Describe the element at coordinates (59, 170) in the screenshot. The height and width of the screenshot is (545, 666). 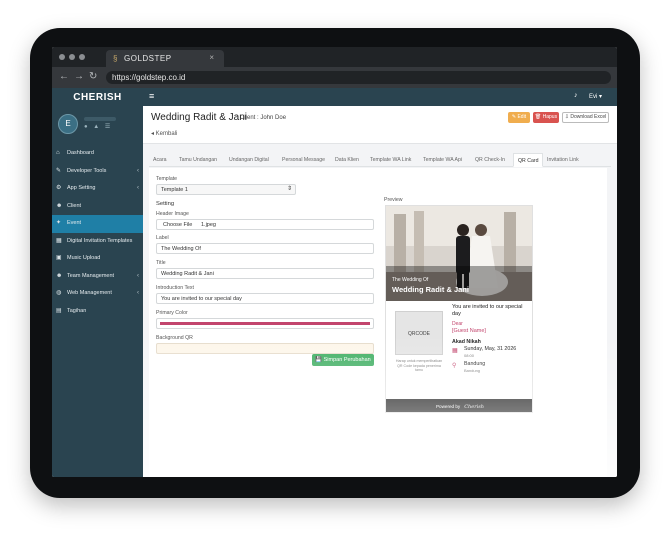
I see `sidebar-icon: ✎` at that location.